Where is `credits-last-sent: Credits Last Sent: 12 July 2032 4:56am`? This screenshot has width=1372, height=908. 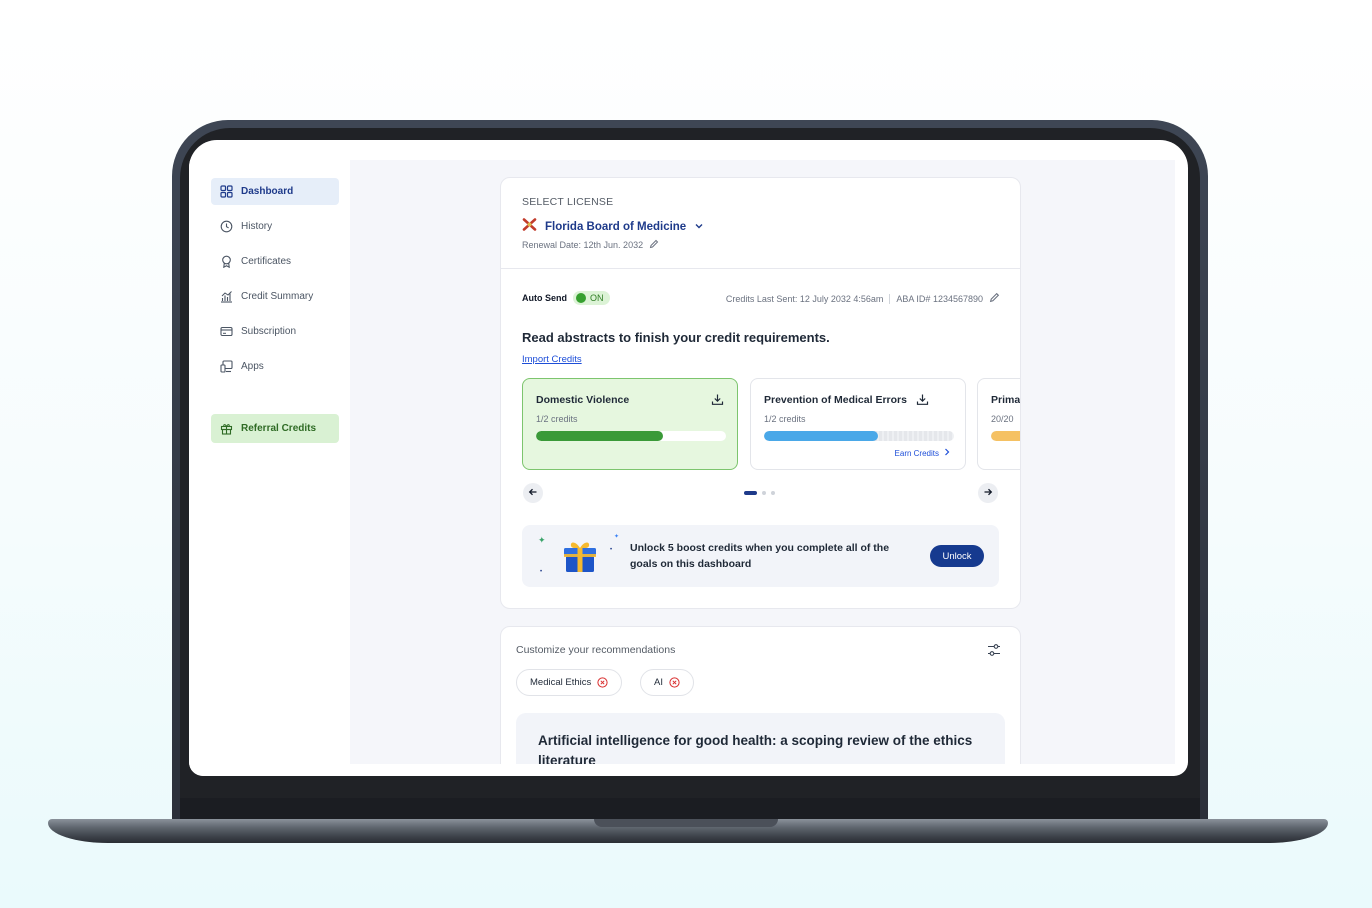
credits-last-sent: Credits Last Sent: 12 July 2032 4:56am is located at coordinates (804, 298).